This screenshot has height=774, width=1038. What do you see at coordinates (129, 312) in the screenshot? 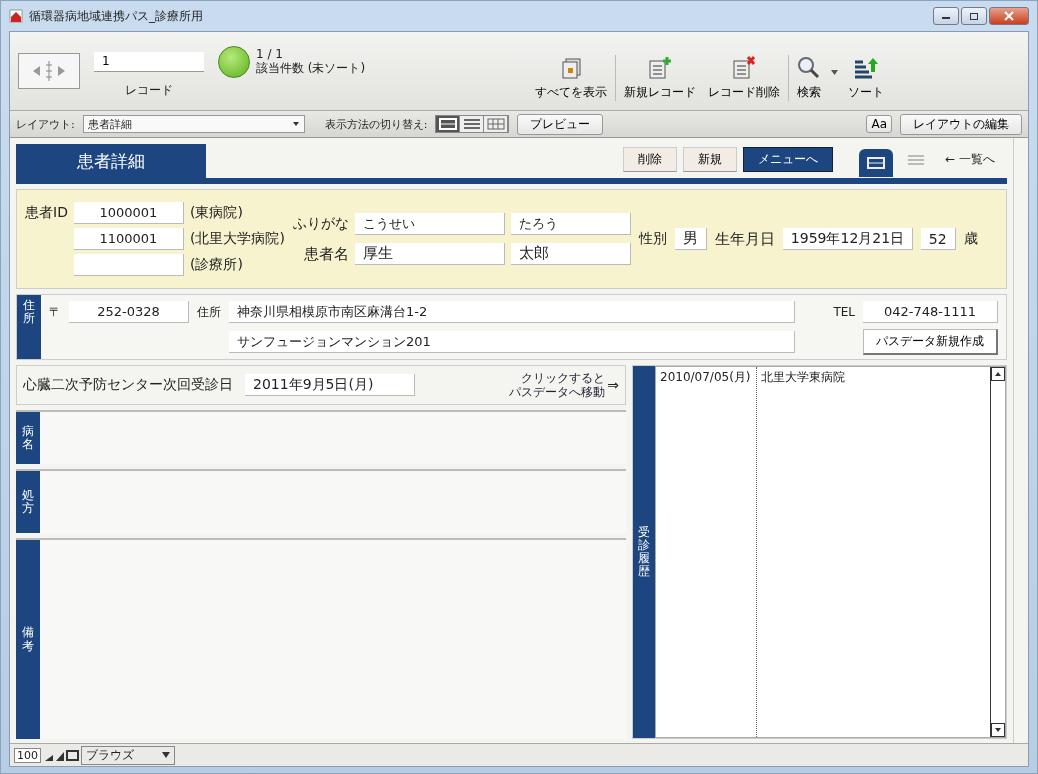
I see `postal-code-field: 252-0328` at bounding box center [129, 312].